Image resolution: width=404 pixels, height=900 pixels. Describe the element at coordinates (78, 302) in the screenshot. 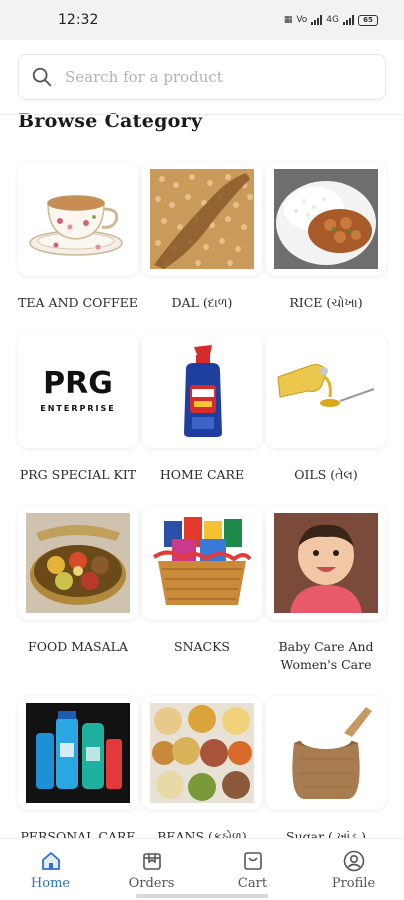

I see `category-label: TEA AND COFFEE` at that location.